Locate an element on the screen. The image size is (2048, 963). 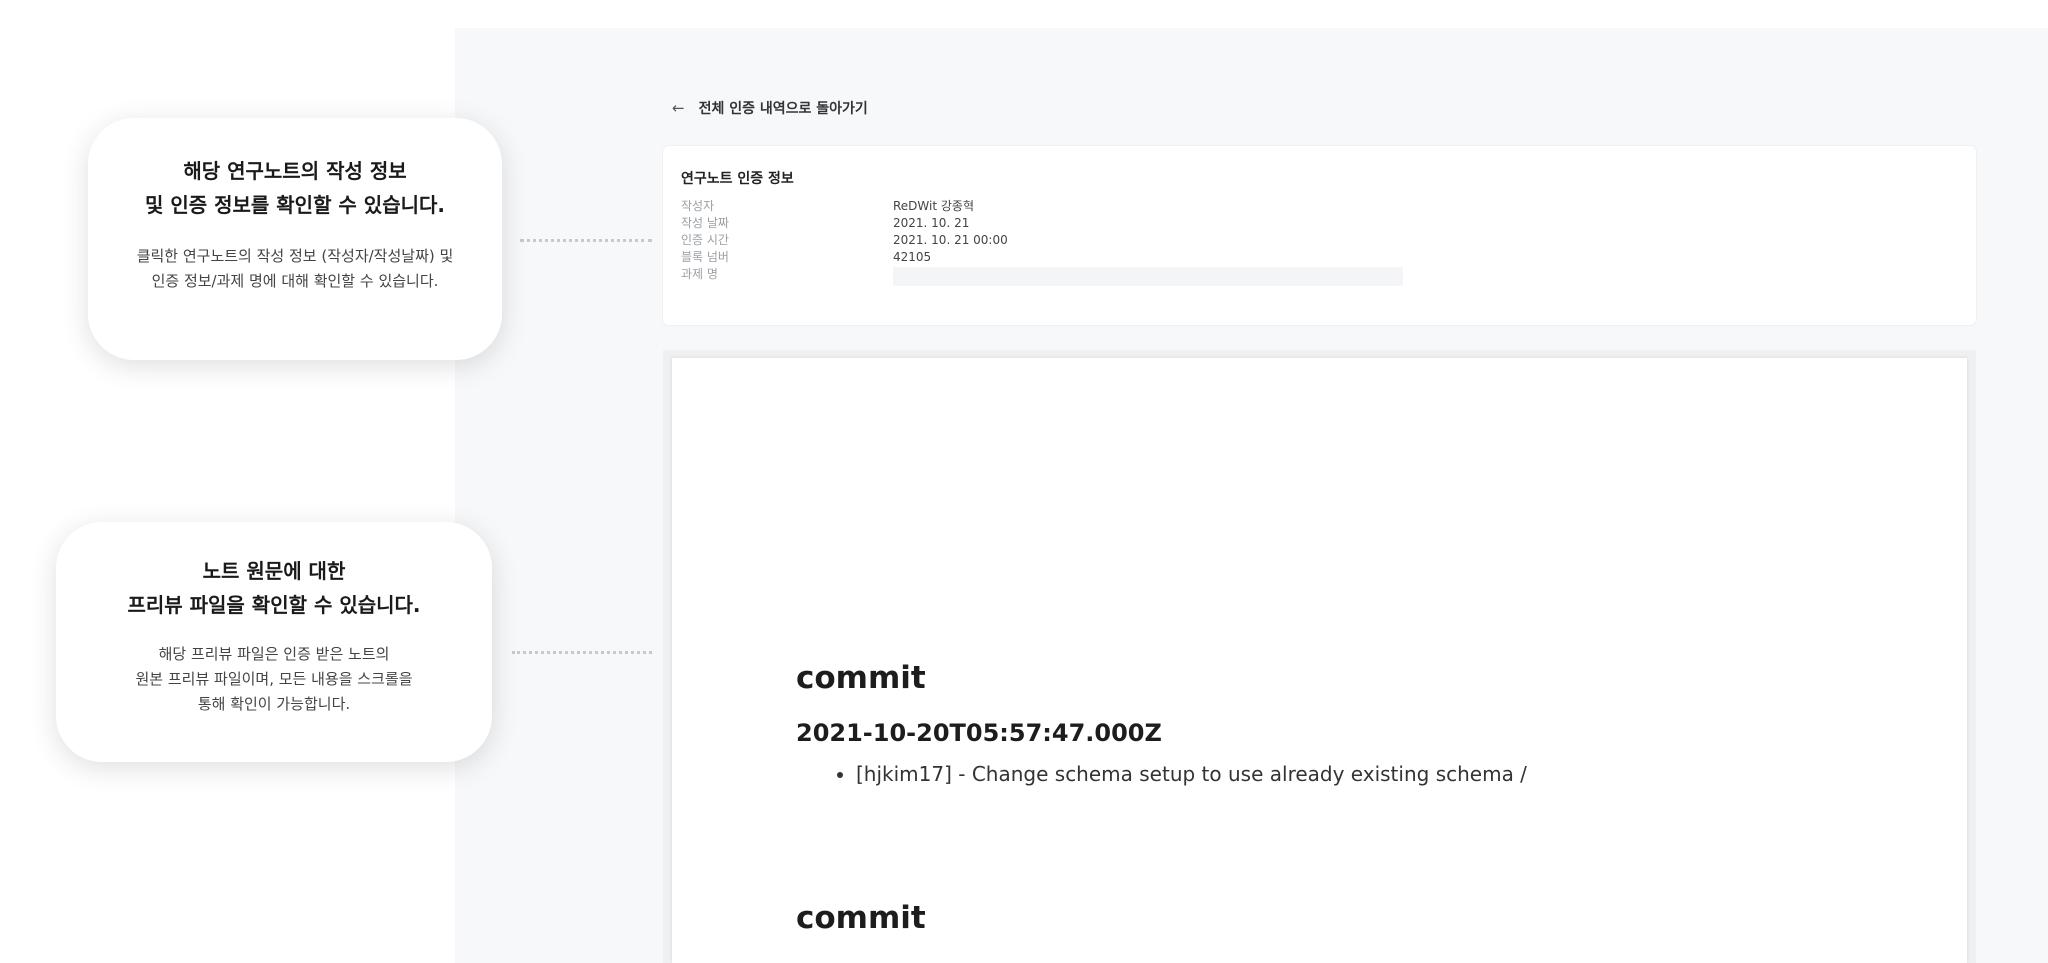
block-number-value: 42105 is located at coordinates (912, 257).